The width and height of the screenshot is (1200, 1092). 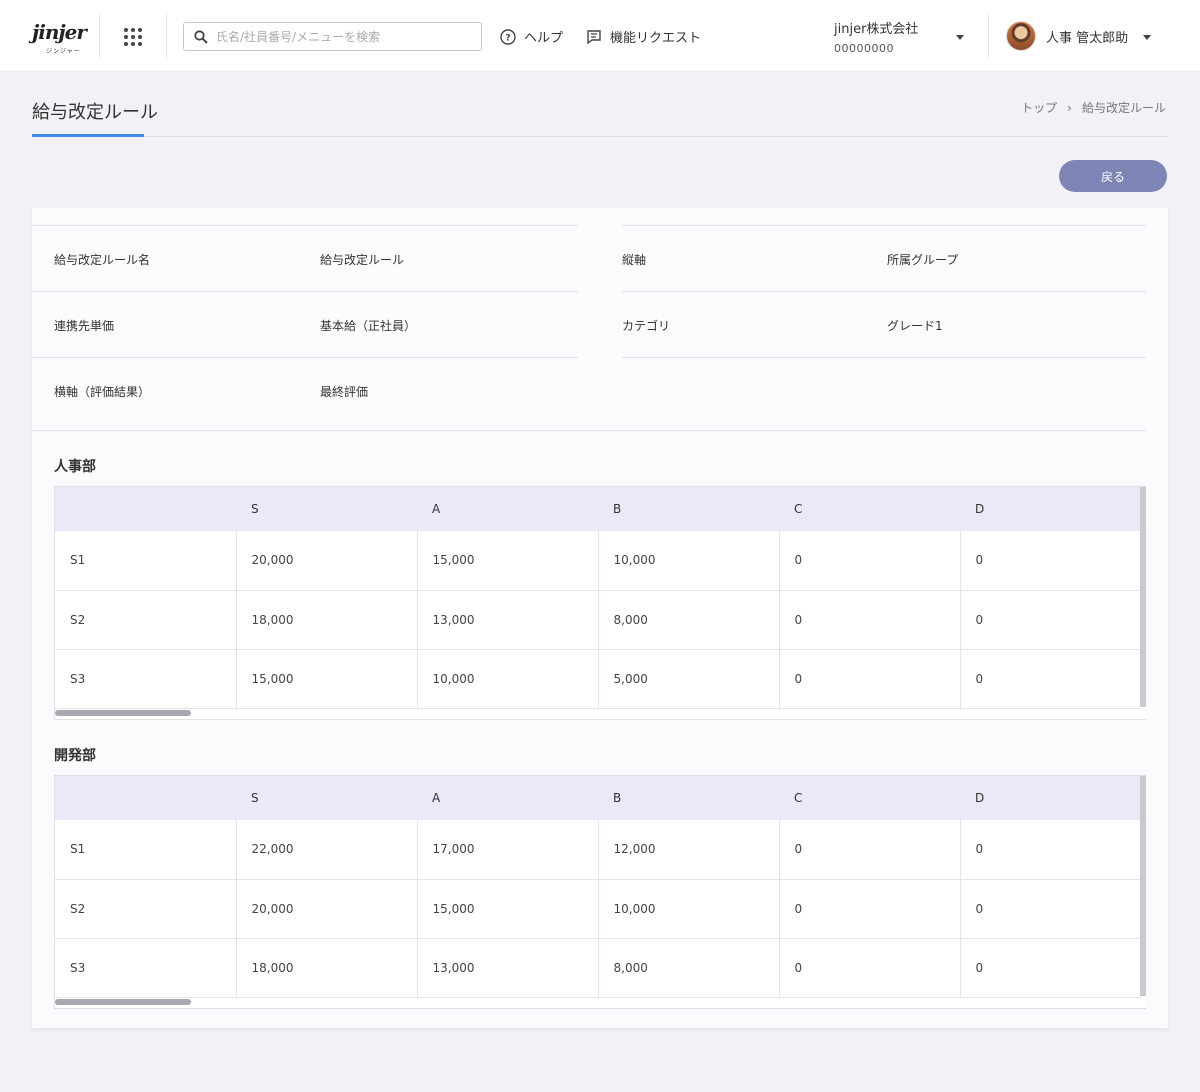 What do you see at coordinates (95, 112) in the screenshot?
I see `page-title: 給与改定ルール` at bounding box center [95, 112].